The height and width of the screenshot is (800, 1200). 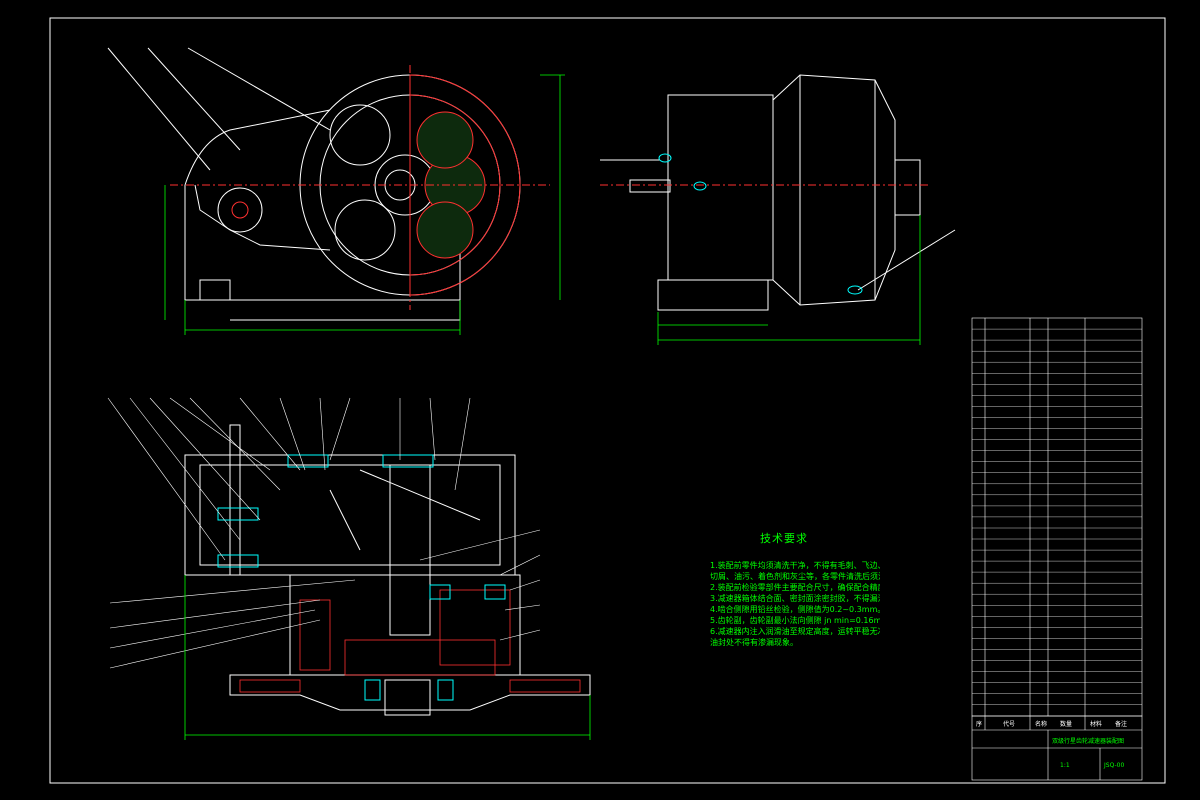 I want to click on title-block-header-material: 材料, so click(x=1096, y=724).